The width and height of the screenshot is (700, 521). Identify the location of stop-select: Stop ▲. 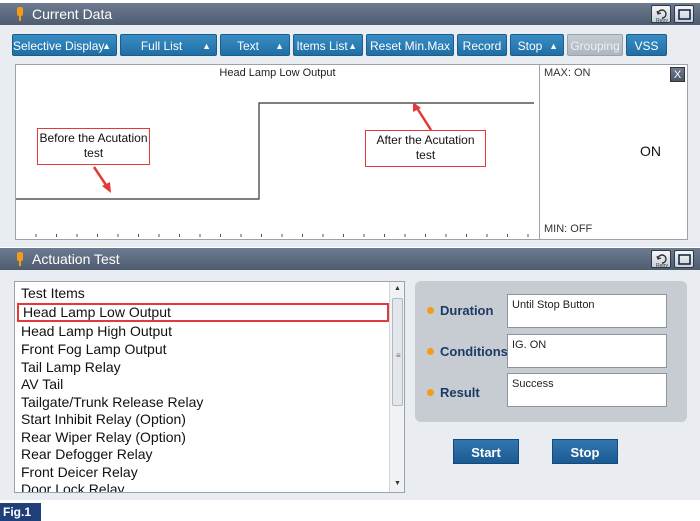
(537, 45).